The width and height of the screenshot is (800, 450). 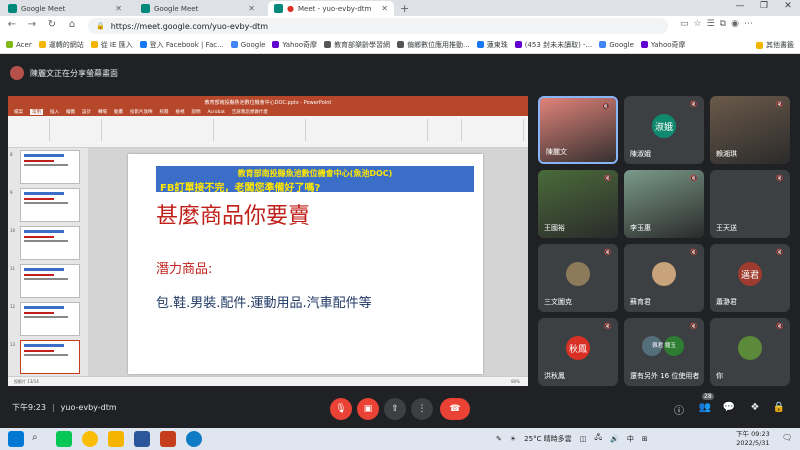 I want to click on line-app-icon, so click(x=64, y=439).